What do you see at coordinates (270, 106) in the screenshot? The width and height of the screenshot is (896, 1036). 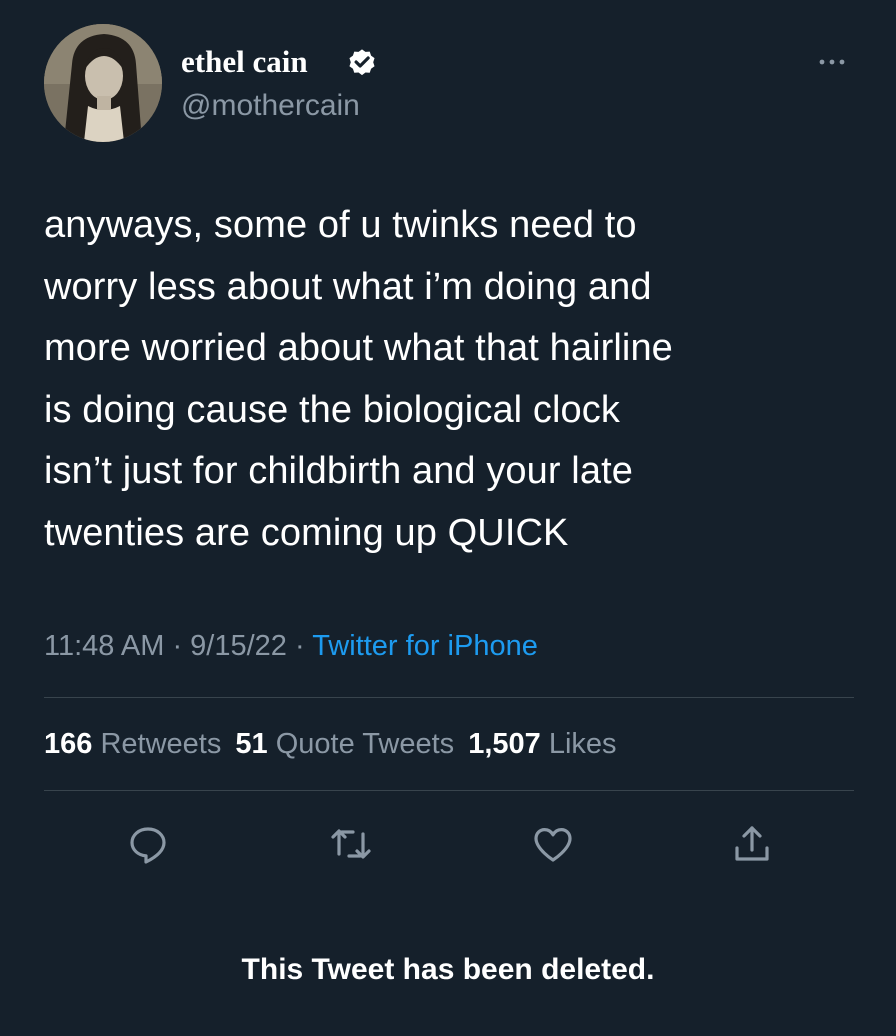 I see `author-handle: @mothercain` at bounding box center [270, 106].